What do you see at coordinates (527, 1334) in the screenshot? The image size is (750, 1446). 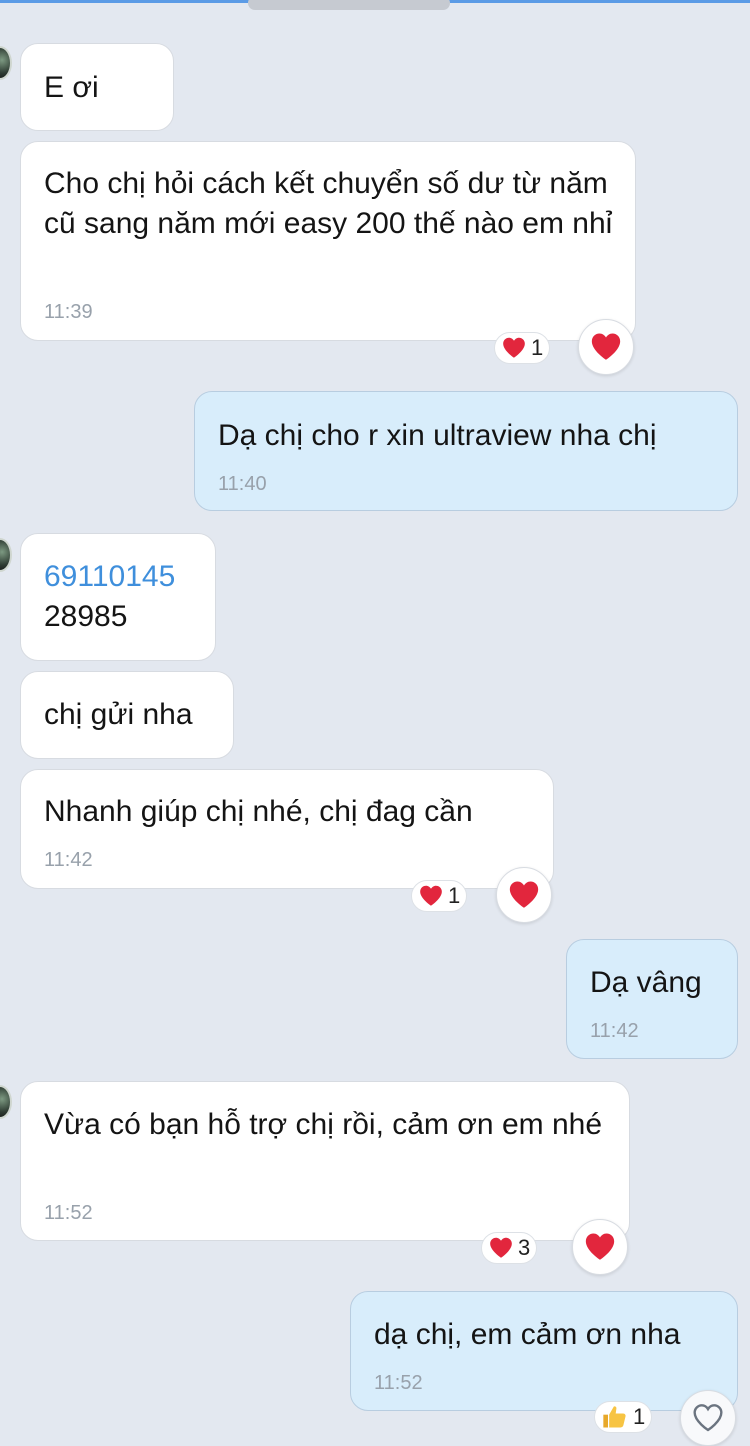 I see `message-text: dạ chị, em cảm ơn nha` at bounding box center [527, 1334].